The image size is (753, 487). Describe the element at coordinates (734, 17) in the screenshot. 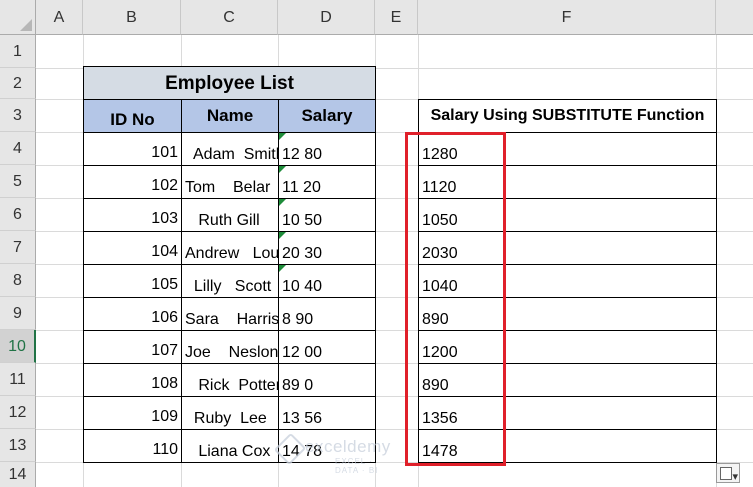

I see `column-header-g` at that location.